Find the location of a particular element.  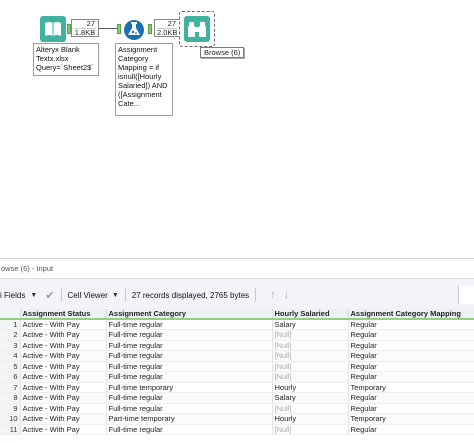

record-count-badge: 27 2.0KB is located at coordinates (167, 28).